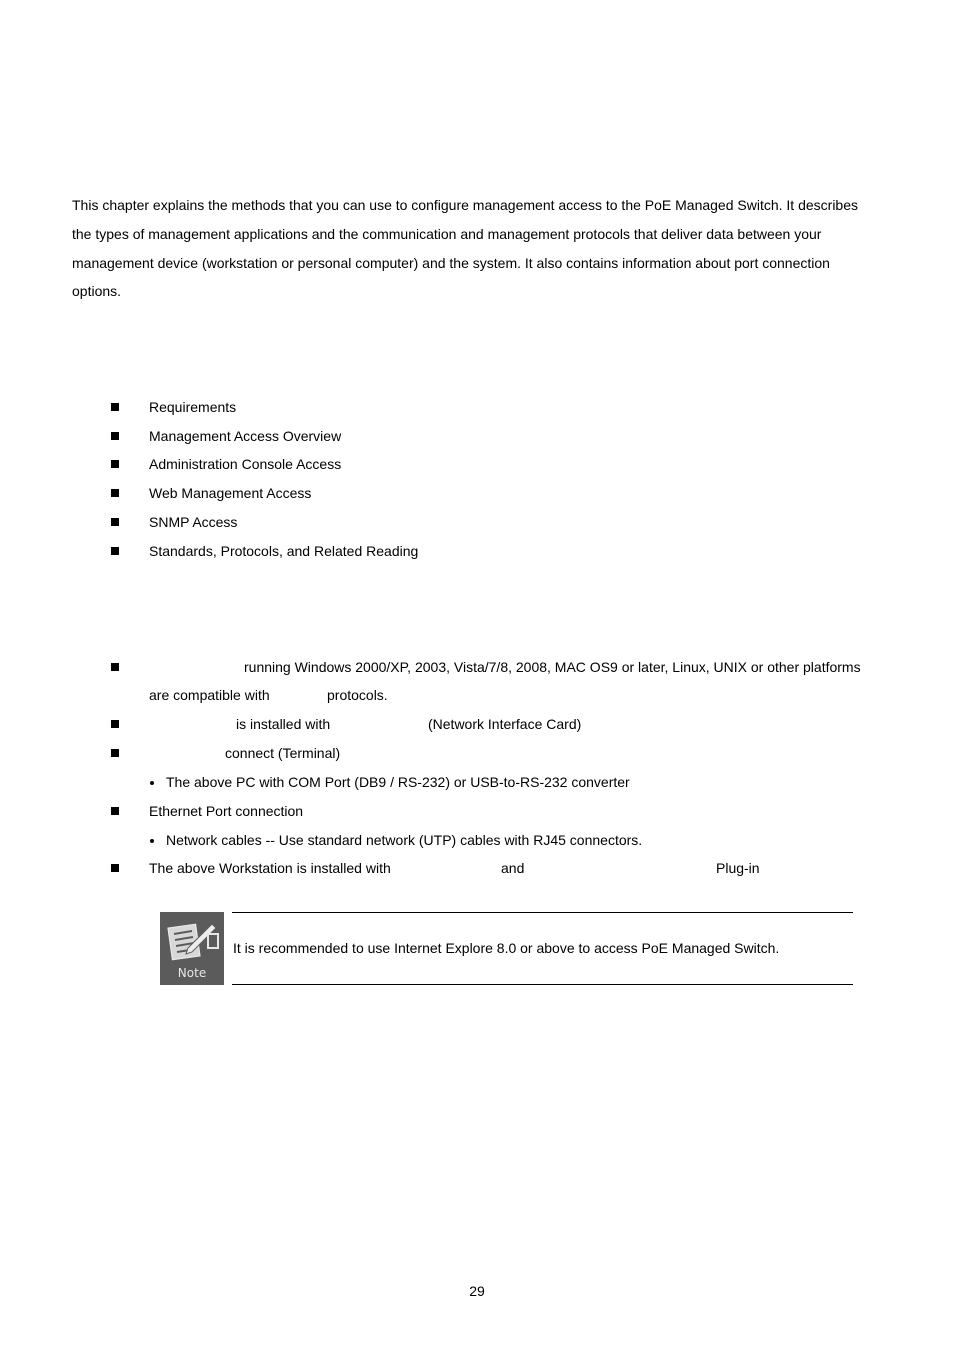 The image size is (954, 1350). I want to click on requirement-text: is installed with, so click(283, 724).